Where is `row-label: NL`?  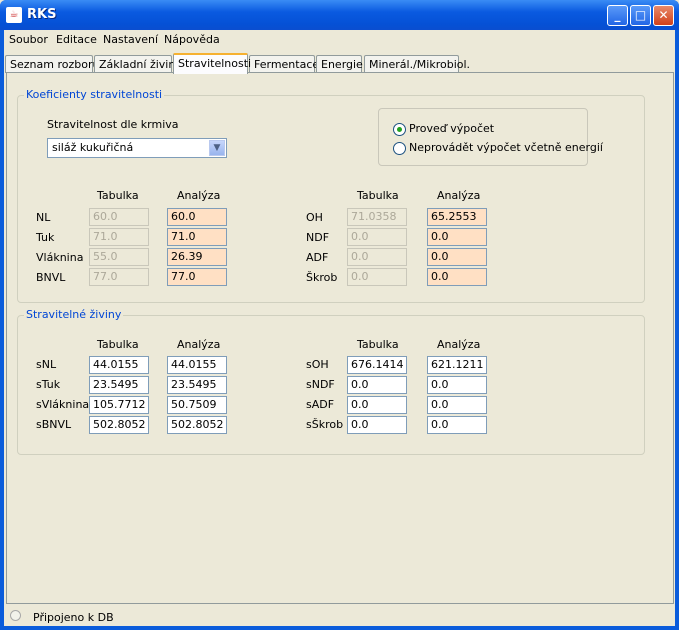
row-label: NL is located at coordinates (43, 217).